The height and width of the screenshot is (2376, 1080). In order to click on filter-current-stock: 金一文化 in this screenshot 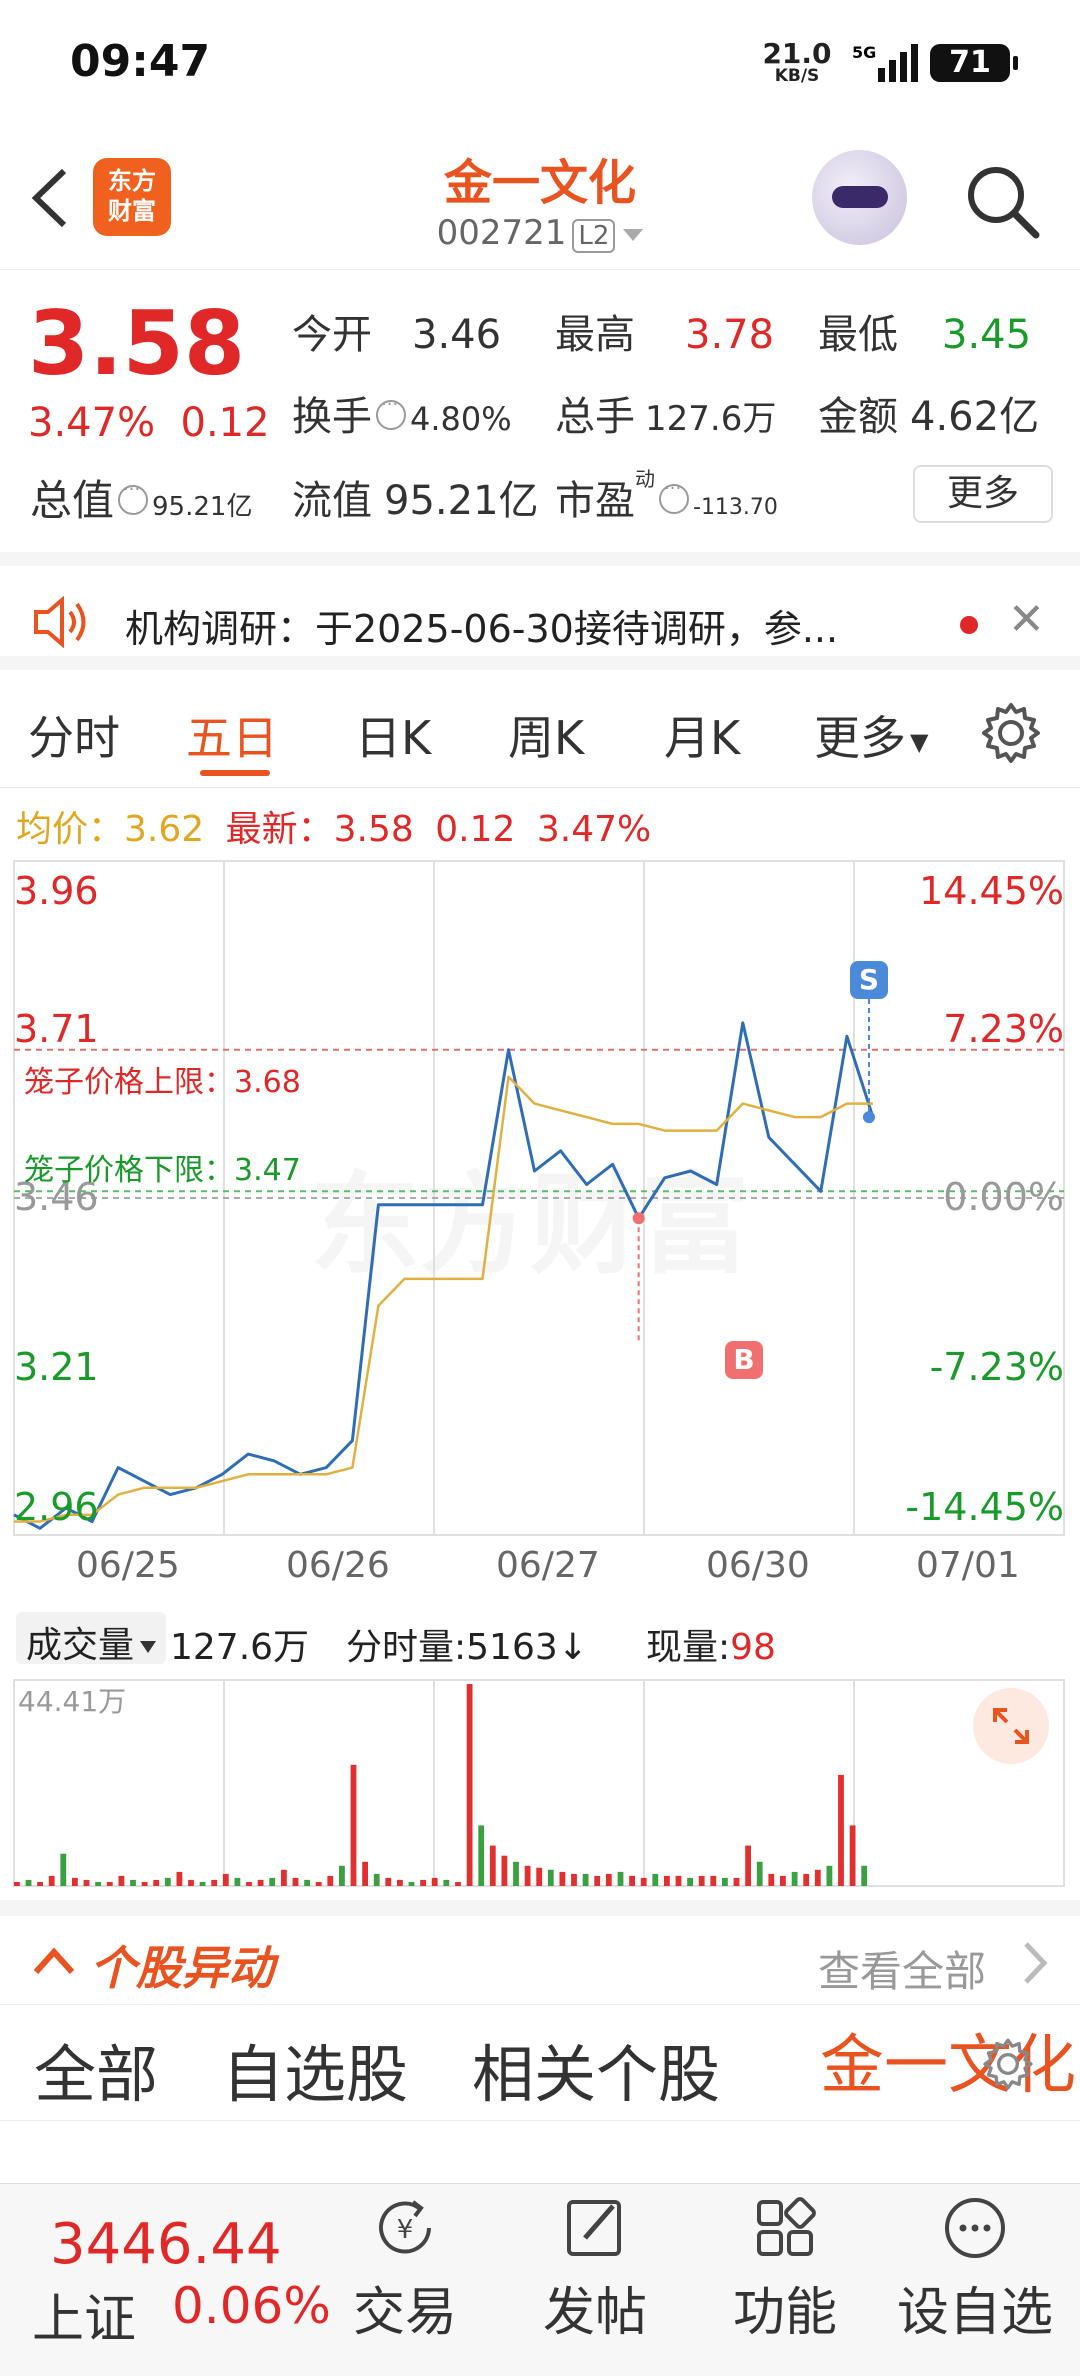, I will do `click(948, 2060)`.